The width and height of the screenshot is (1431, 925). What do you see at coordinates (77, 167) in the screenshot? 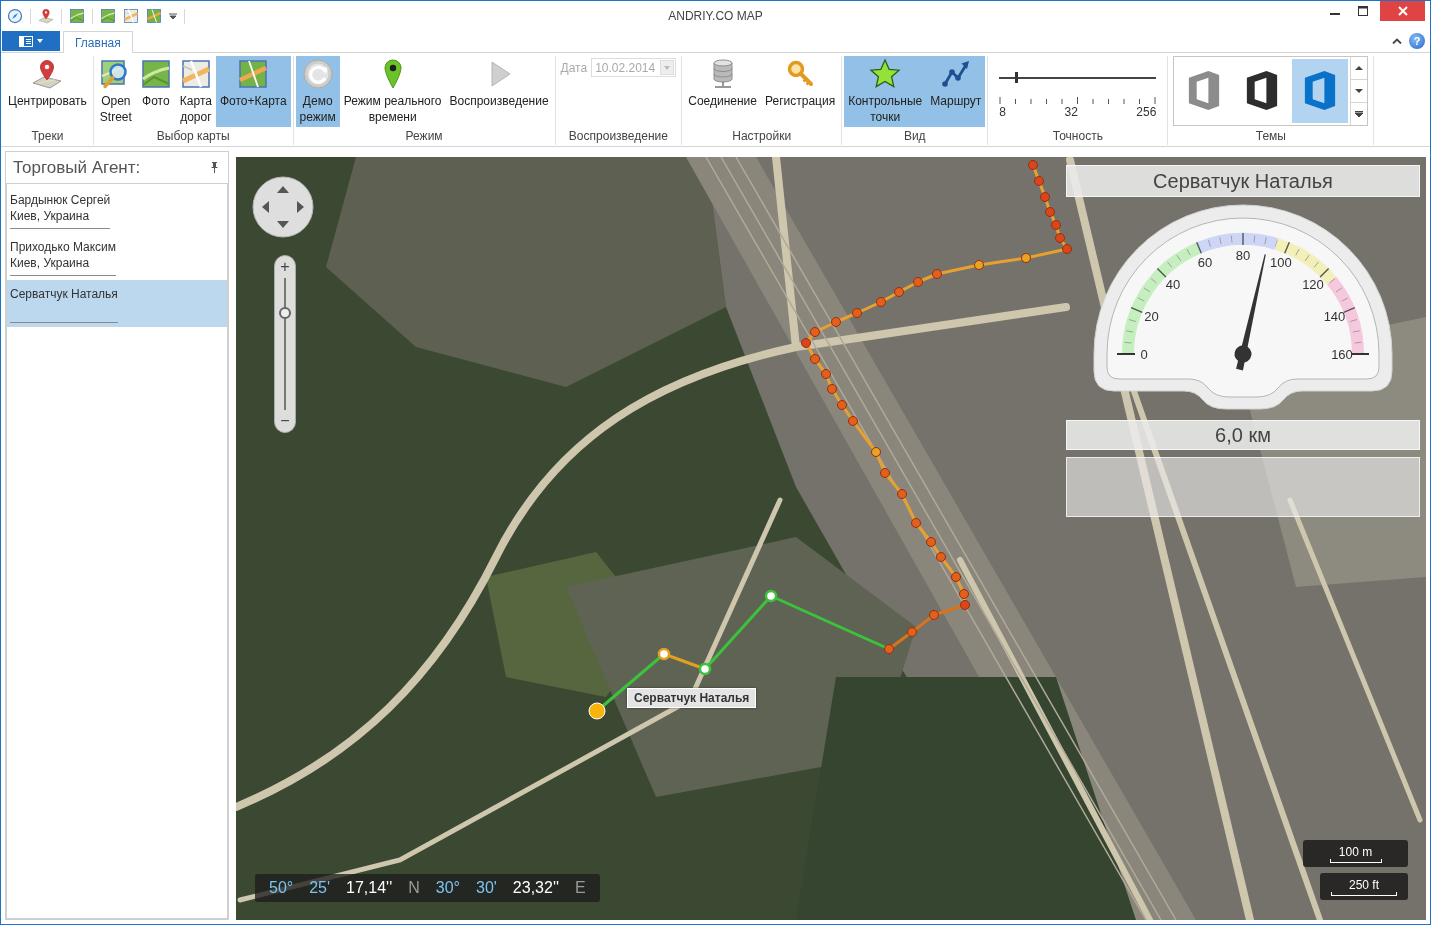
I see `panel-title: Торговый Агент:` at bounding box center [77, 167].